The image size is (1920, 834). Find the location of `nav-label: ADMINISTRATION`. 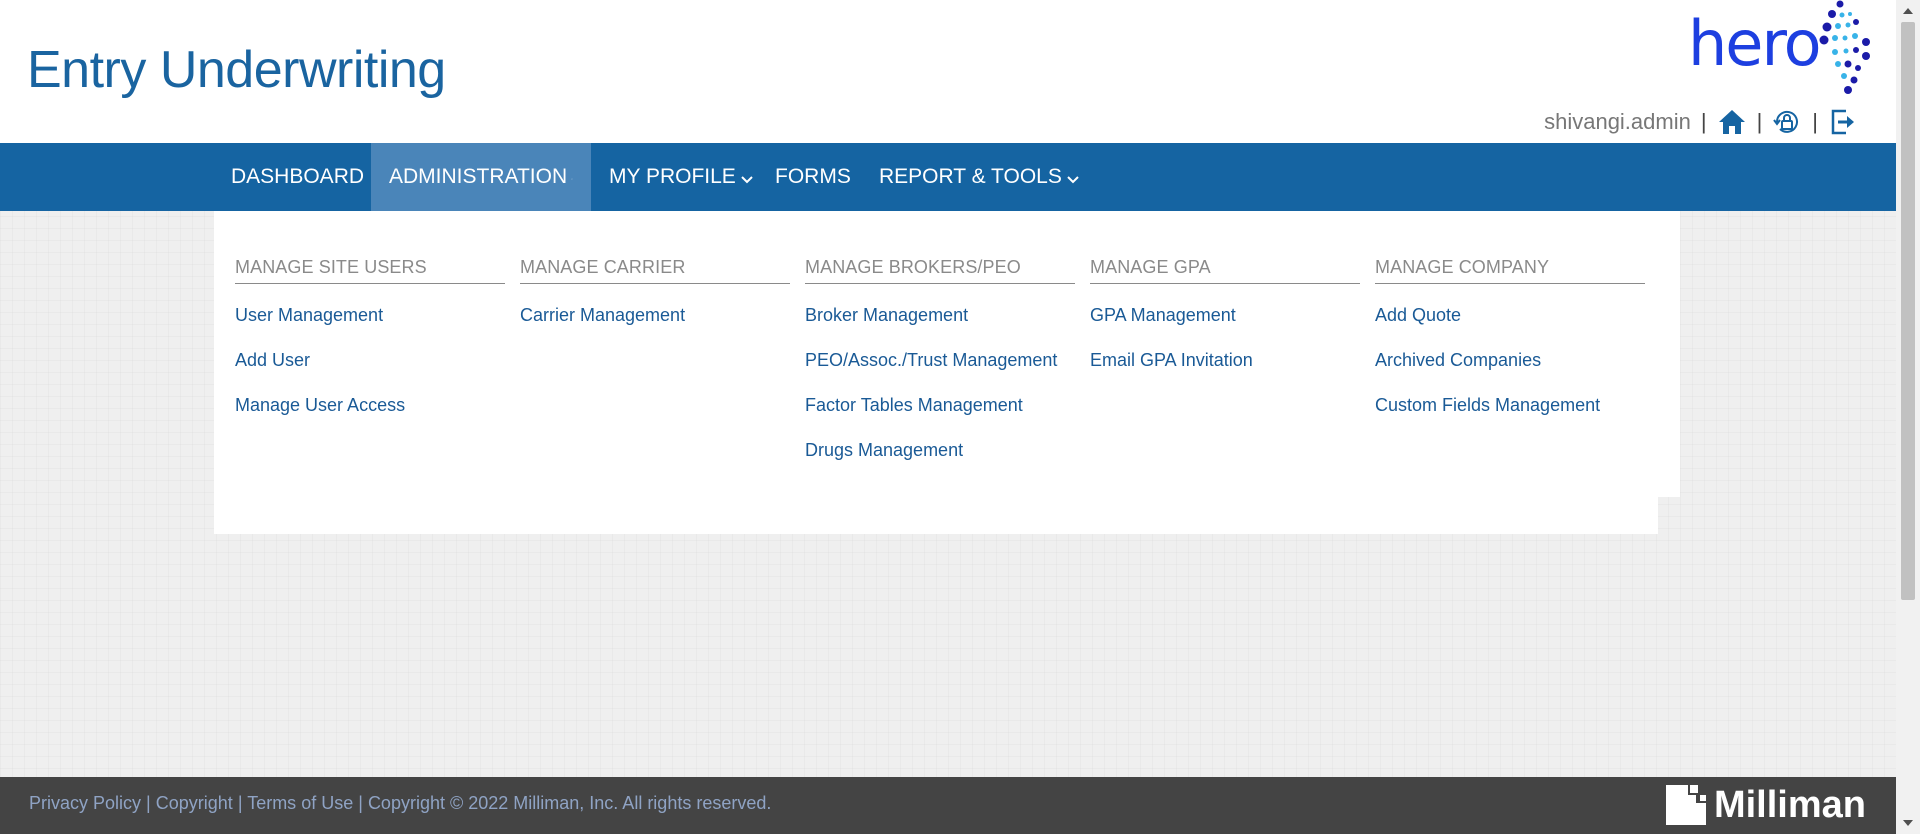

nav-label: ADMINISTRATION is located at coordinates (478, 176).